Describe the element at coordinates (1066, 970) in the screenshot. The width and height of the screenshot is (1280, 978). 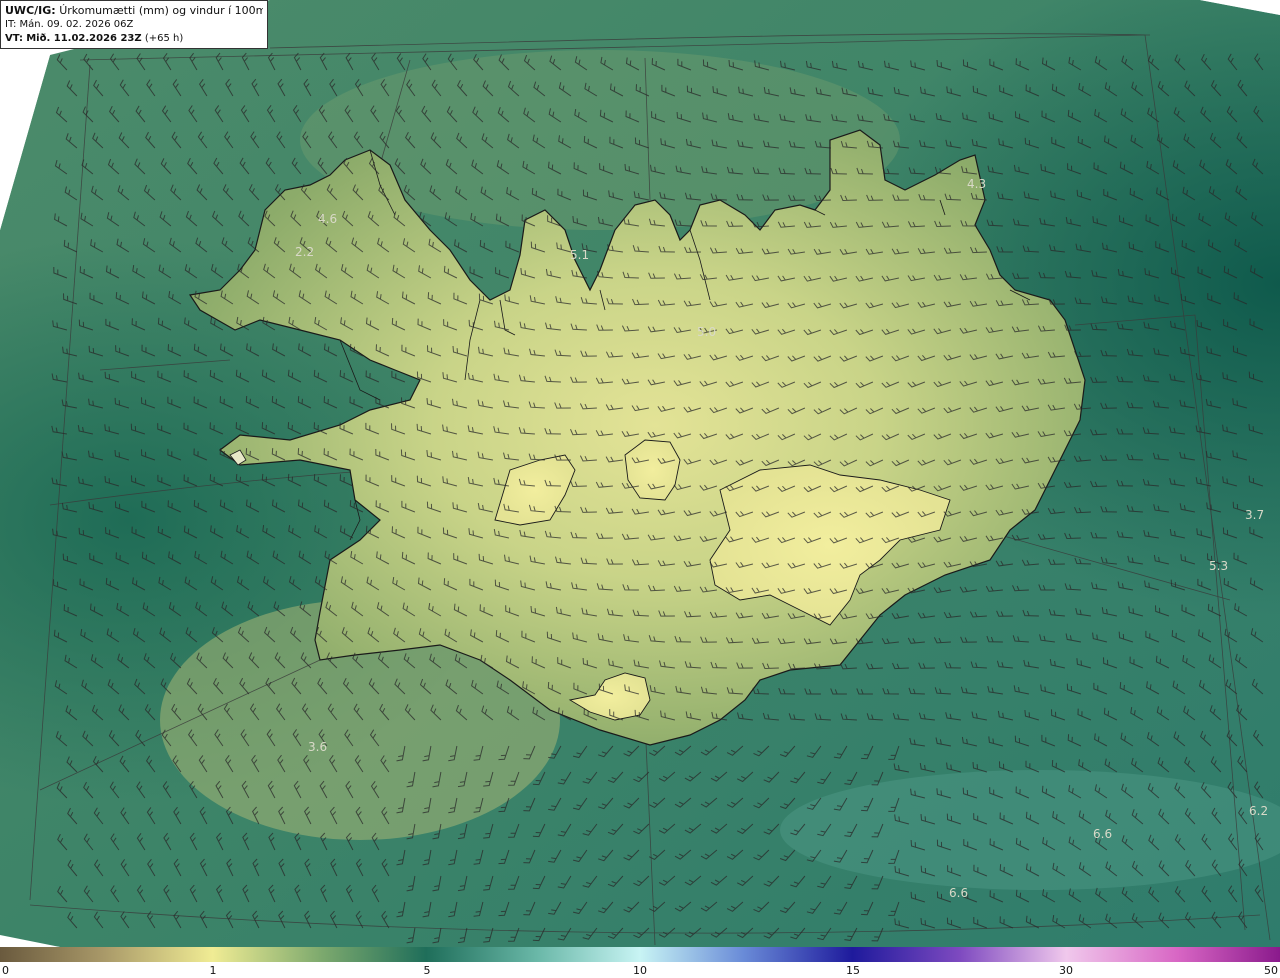
I see `colorbar-tick: 30` at that location.